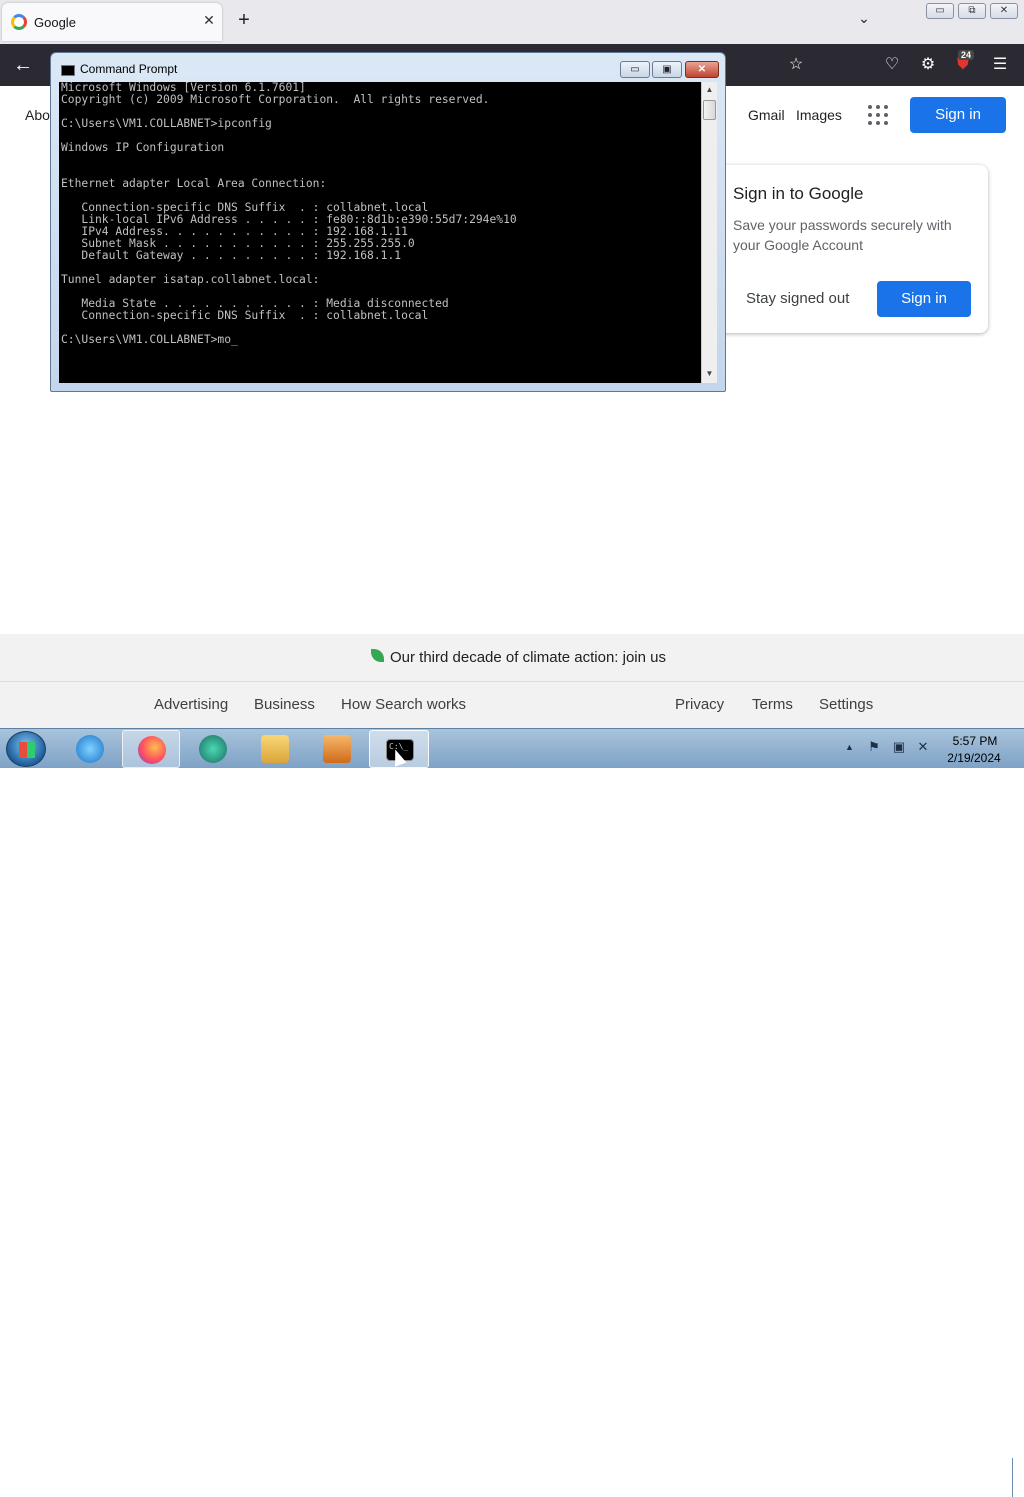 The width and height of the screenshot is (1024, 1497). Describe the element at coordinates (892, 65) in the screenshot. I see `pocket-icon: ♡` at that location.